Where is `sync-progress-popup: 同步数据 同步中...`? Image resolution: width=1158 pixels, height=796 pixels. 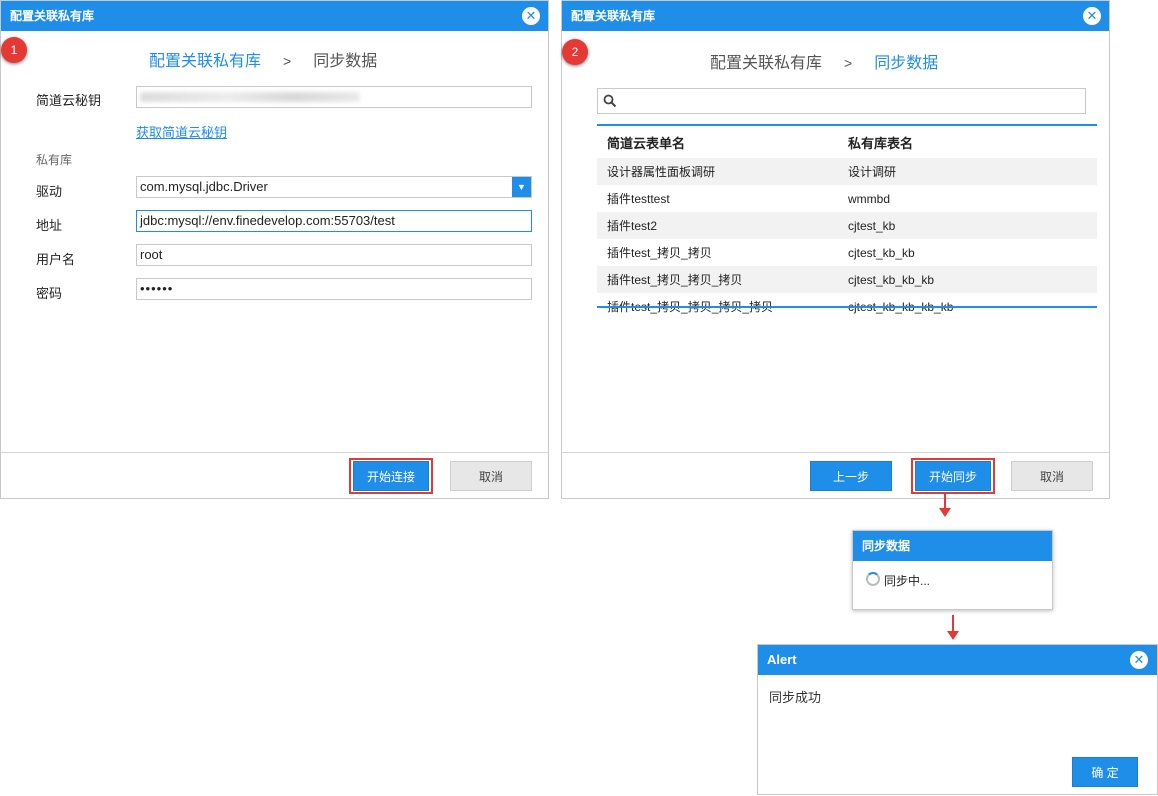
sync-progress-popup: 同步数据 同步中... is located at coordinates (952, 570).